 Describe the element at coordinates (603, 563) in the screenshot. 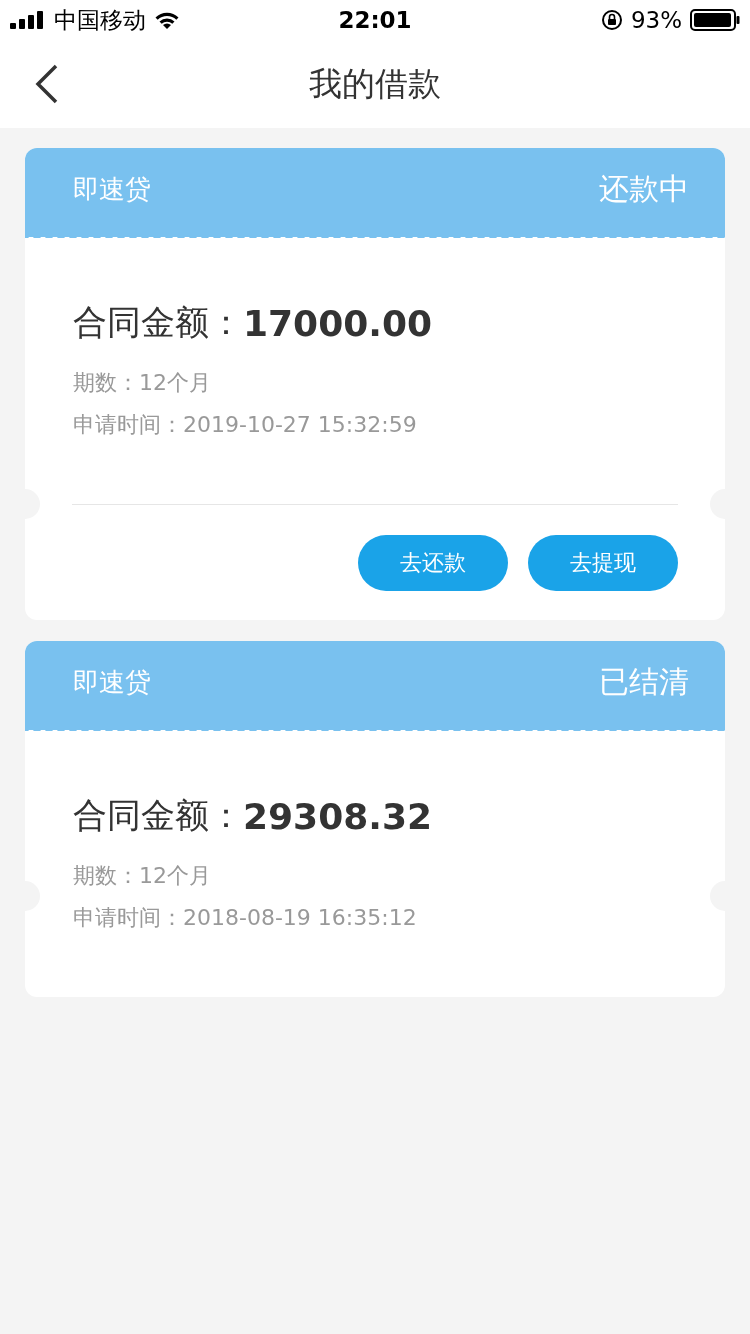

I see `action-button: 去提现` at that location.